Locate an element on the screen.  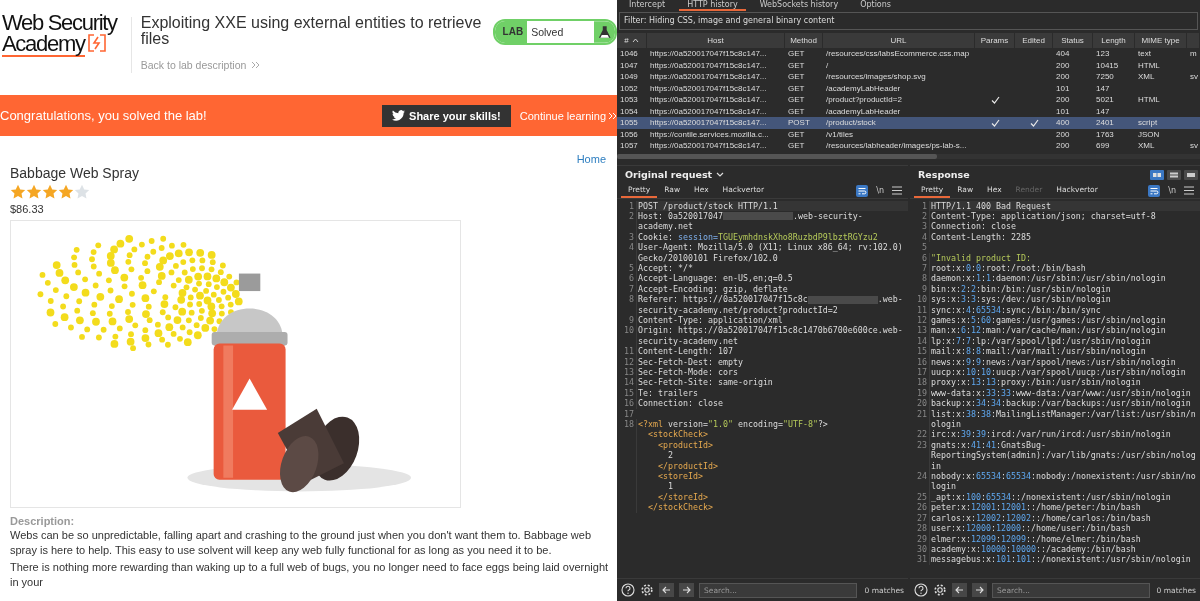
column-header: Params is located at coordinates (995, 40).